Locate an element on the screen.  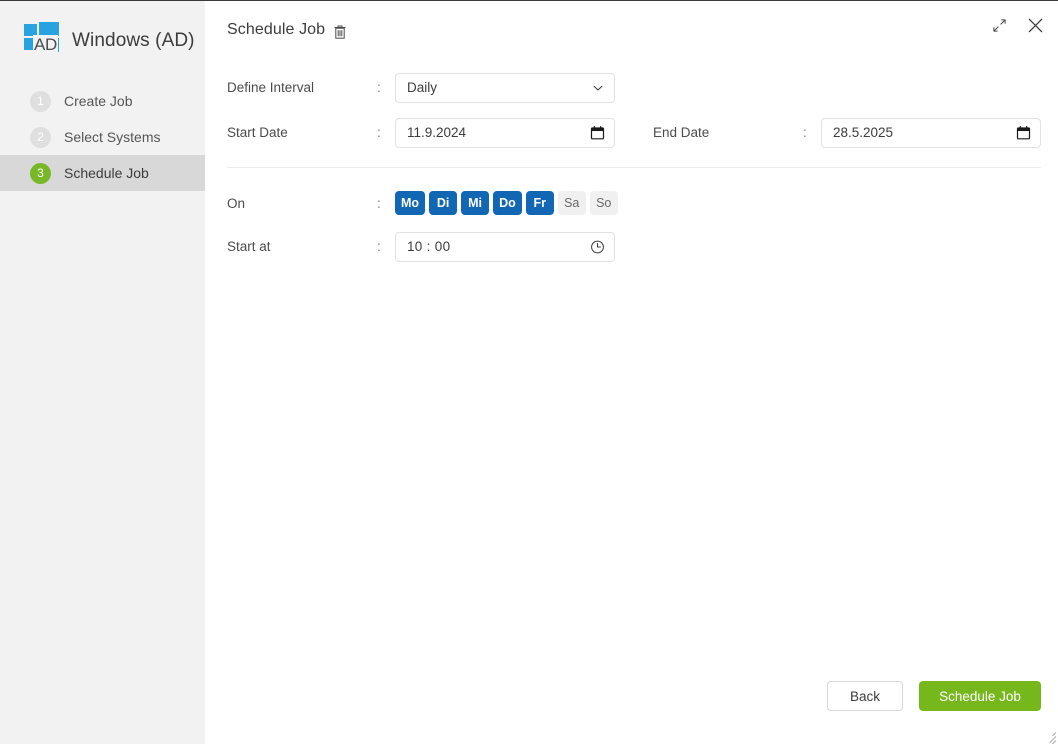
start-date-group: Start Date : 11.9.2024 is located at coordinates (421, 132).